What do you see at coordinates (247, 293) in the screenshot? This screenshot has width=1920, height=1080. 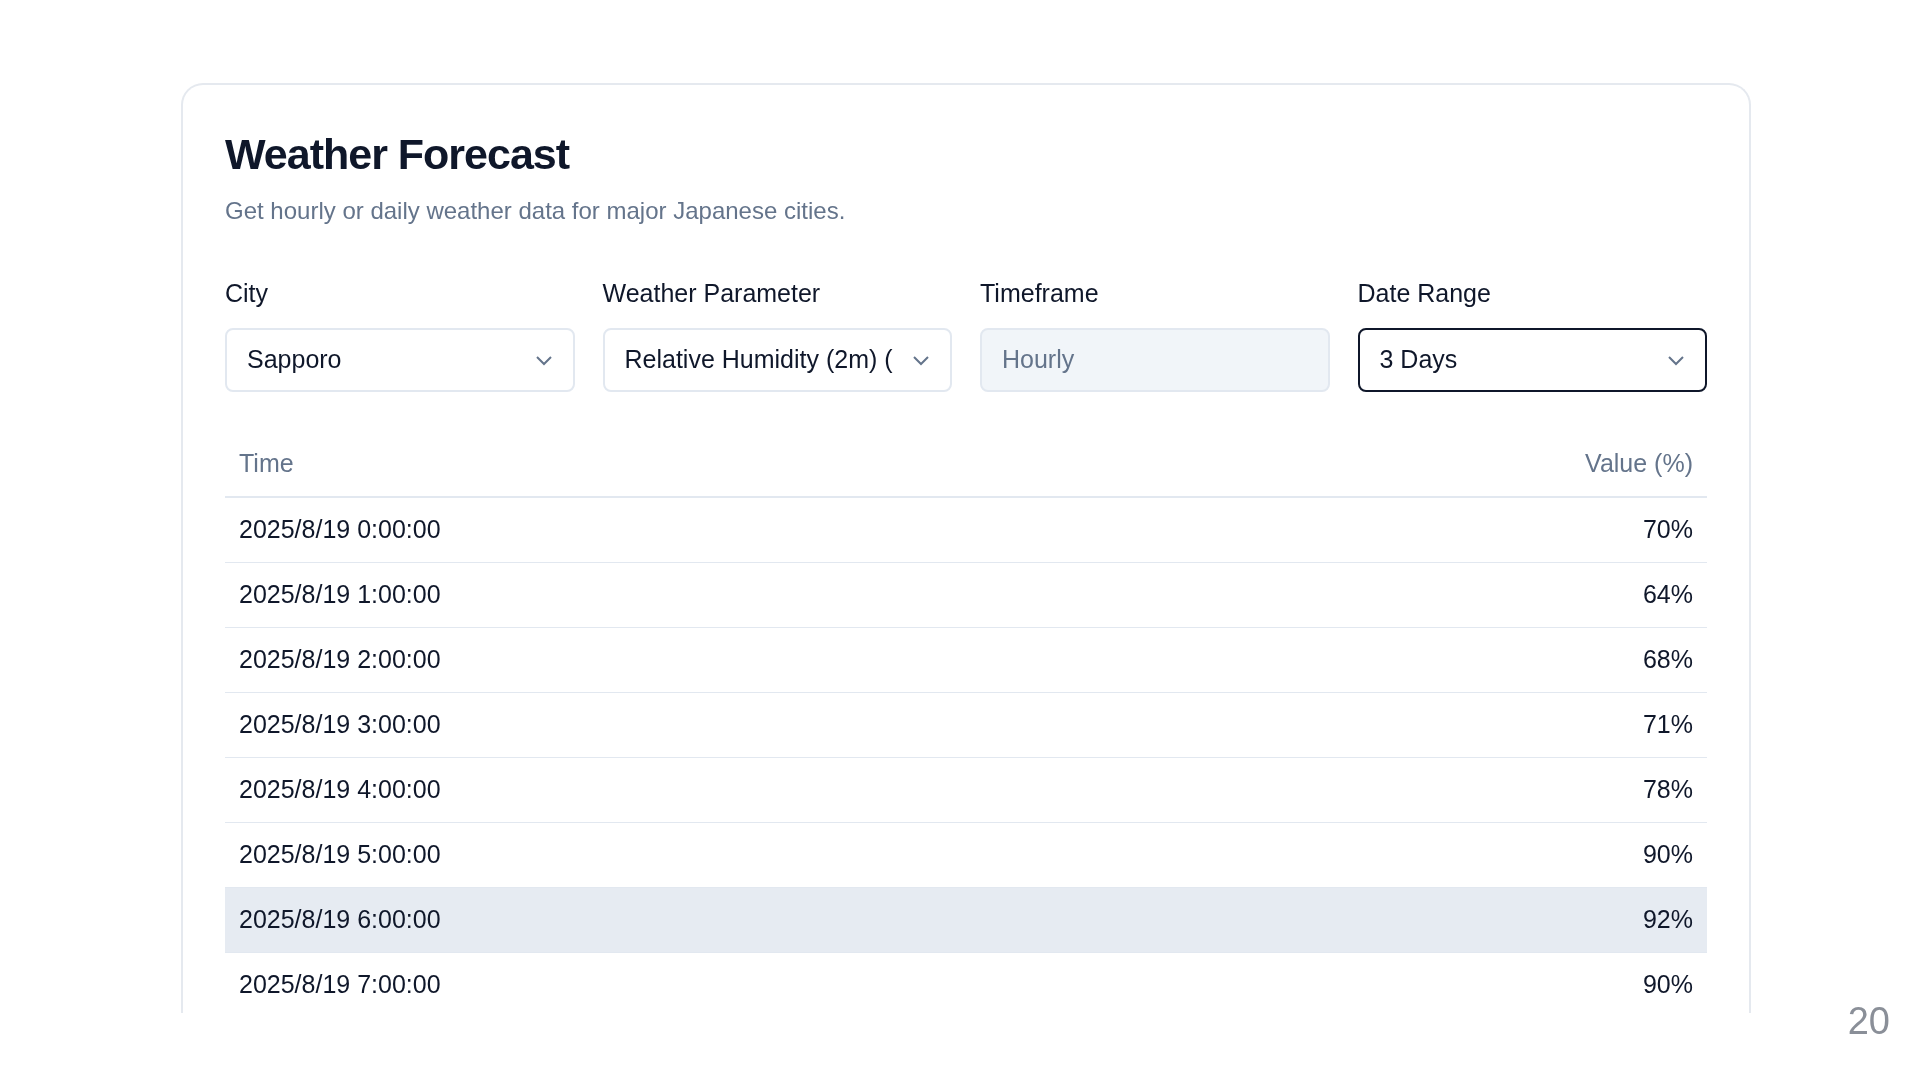 I see `field-label: City` at bounding box center [247, 293].